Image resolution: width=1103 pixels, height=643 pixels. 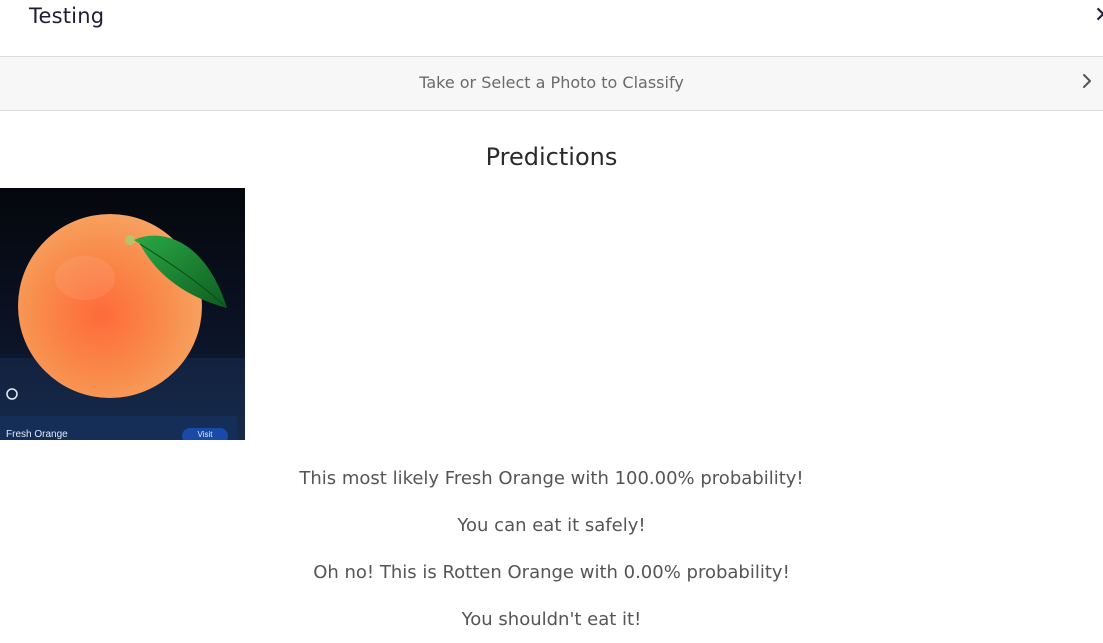 I want to click on close-icon: ✕, so click(x=1098, y=16).